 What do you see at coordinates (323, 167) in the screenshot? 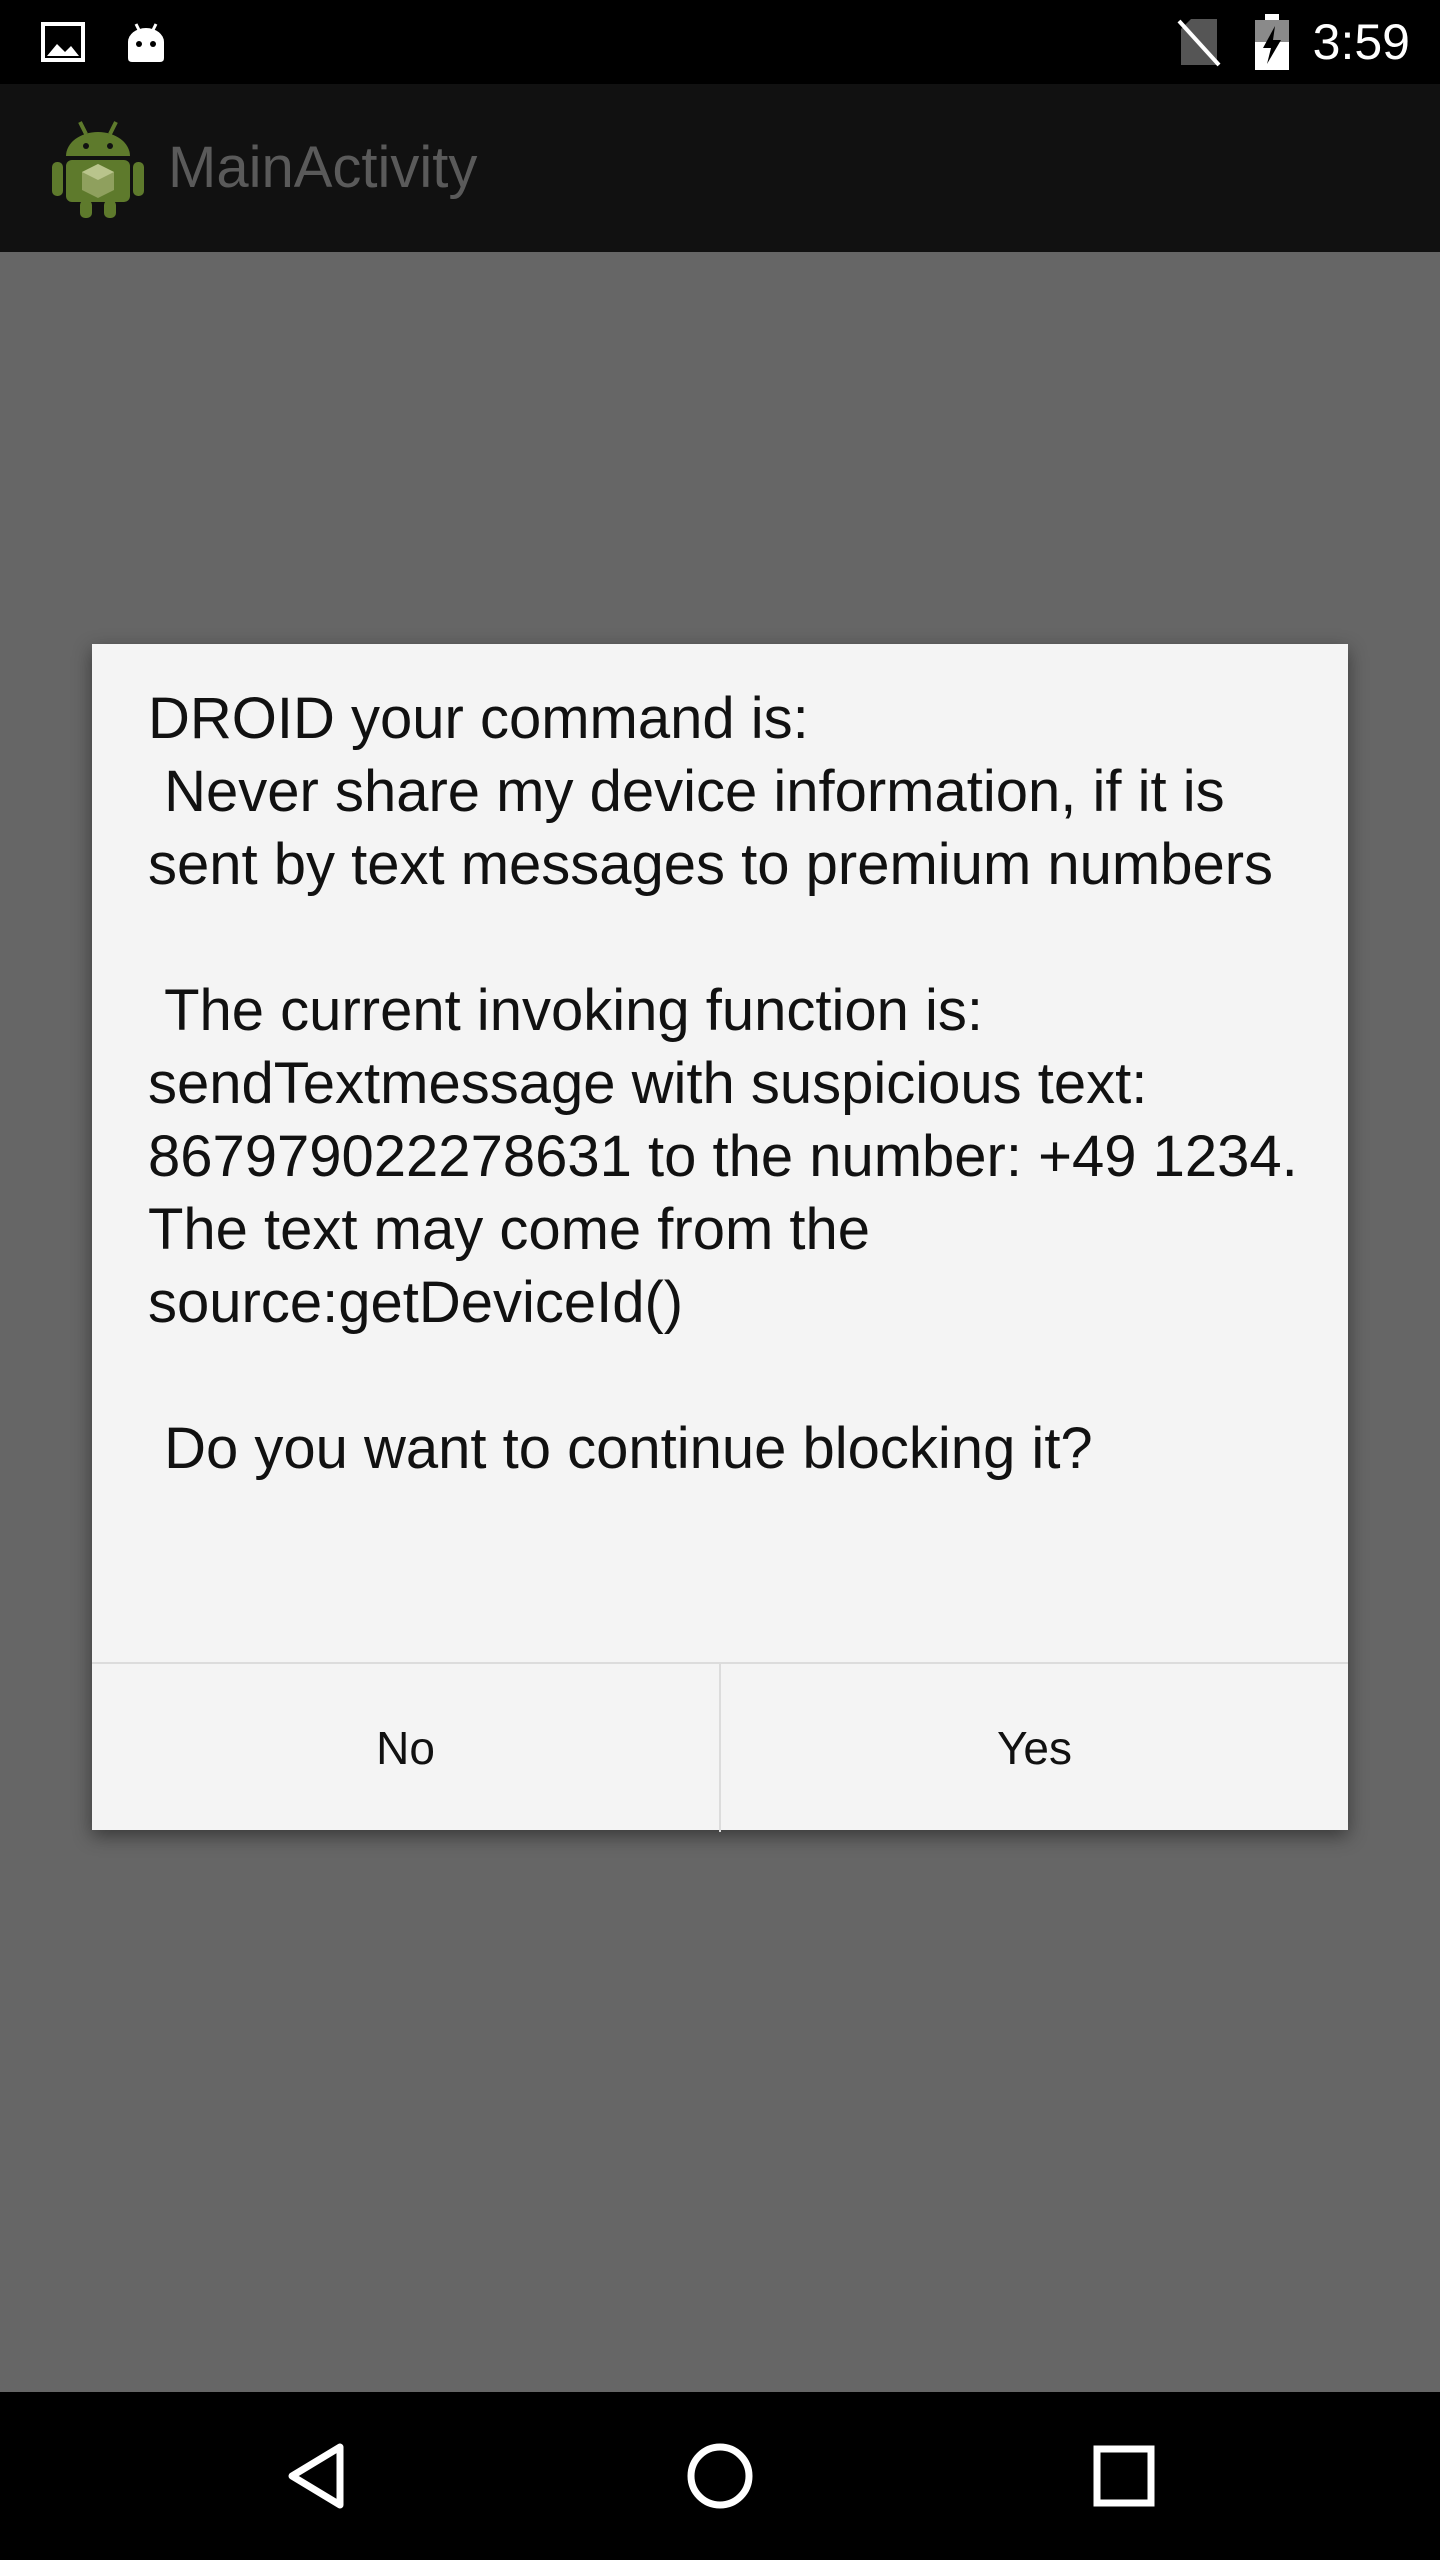
I see `app-title: MainActivity` at bounding box center [323, 167].